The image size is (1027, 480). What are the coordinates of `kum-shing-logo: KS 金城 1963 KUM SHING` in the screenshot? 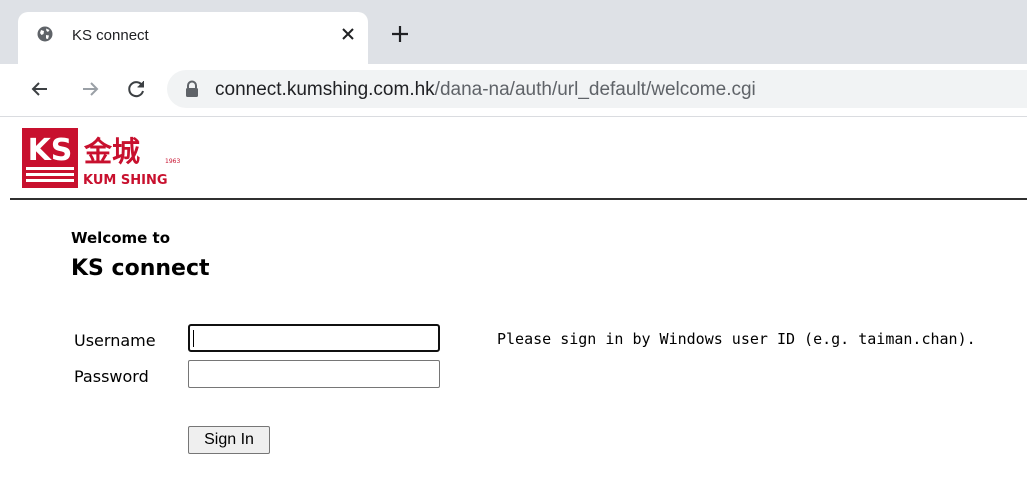 It's located at (101, 158).